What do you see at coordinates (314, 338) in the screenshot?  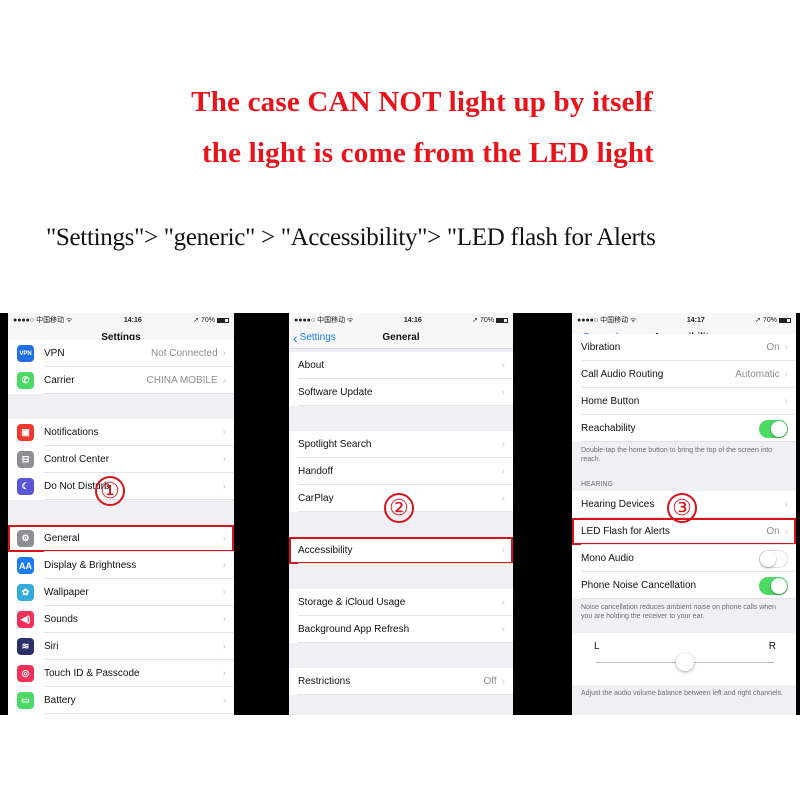 I see `back-button: ‹ Settings` at bounding box center [314, 338].